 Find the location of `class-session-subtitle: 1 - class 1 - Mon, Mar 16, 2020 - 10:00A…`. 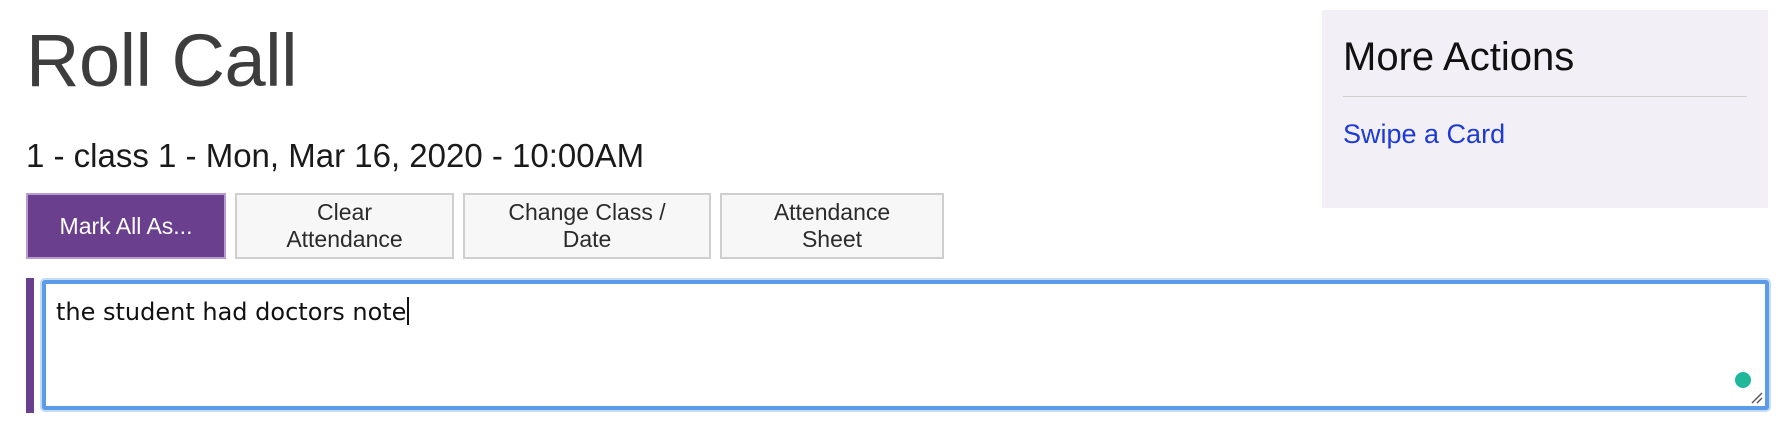

class-session-subtitle: 1 - class 1 - Mon, Mar 16, 2020 - 10:00A… is located at coordinates (335, 155).